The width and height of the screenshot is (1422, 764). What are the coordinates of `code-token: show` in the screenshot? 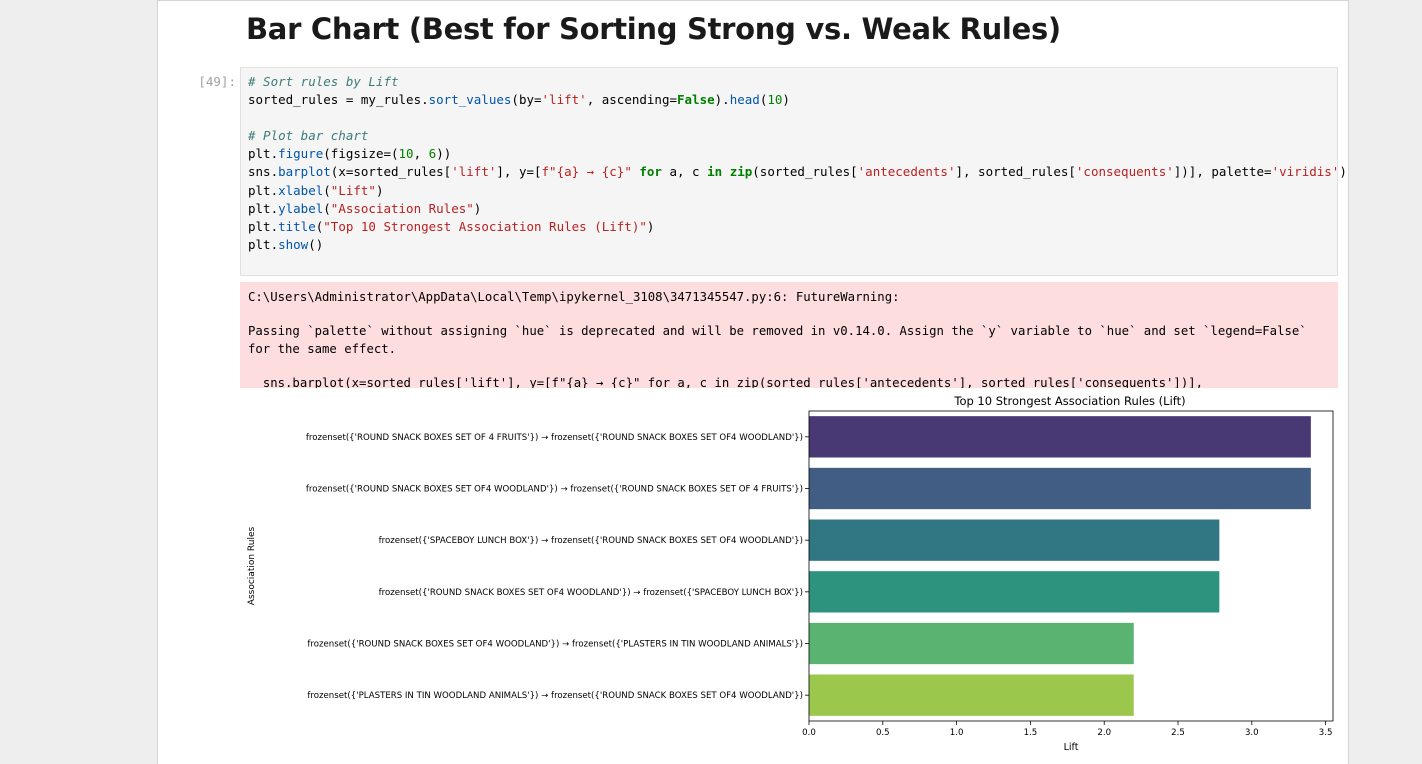 It's located at (293, 244).